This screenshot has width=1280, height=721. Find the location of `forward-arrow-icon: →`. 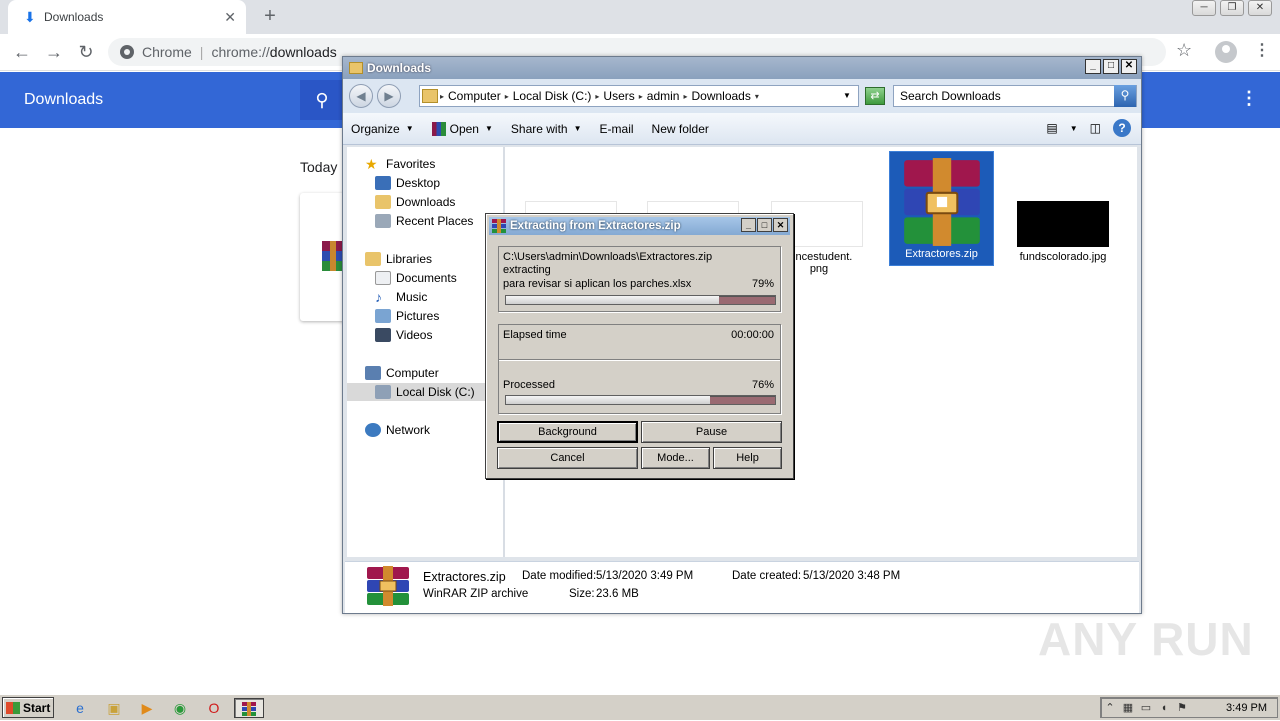

forward-arrow-icon: → is located at coordinates (54, 53).